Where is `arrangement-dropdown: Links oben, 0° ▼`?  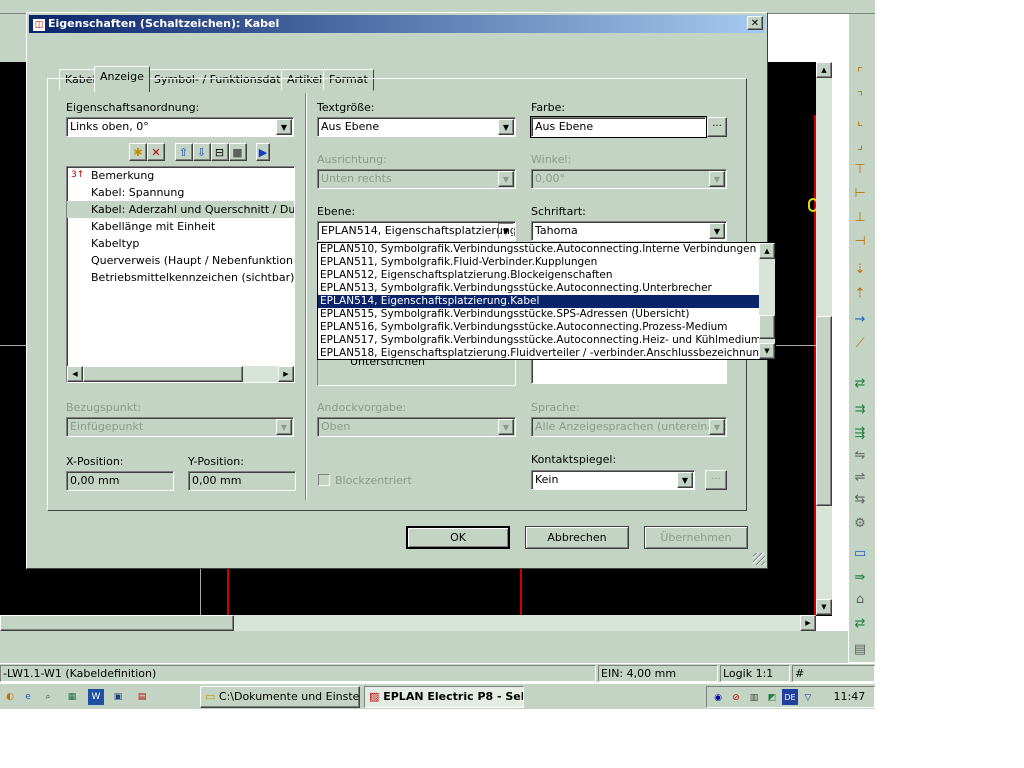 arrangement-dropdown: Links oben, 0° ▼ is located at coordinates (180, 127).